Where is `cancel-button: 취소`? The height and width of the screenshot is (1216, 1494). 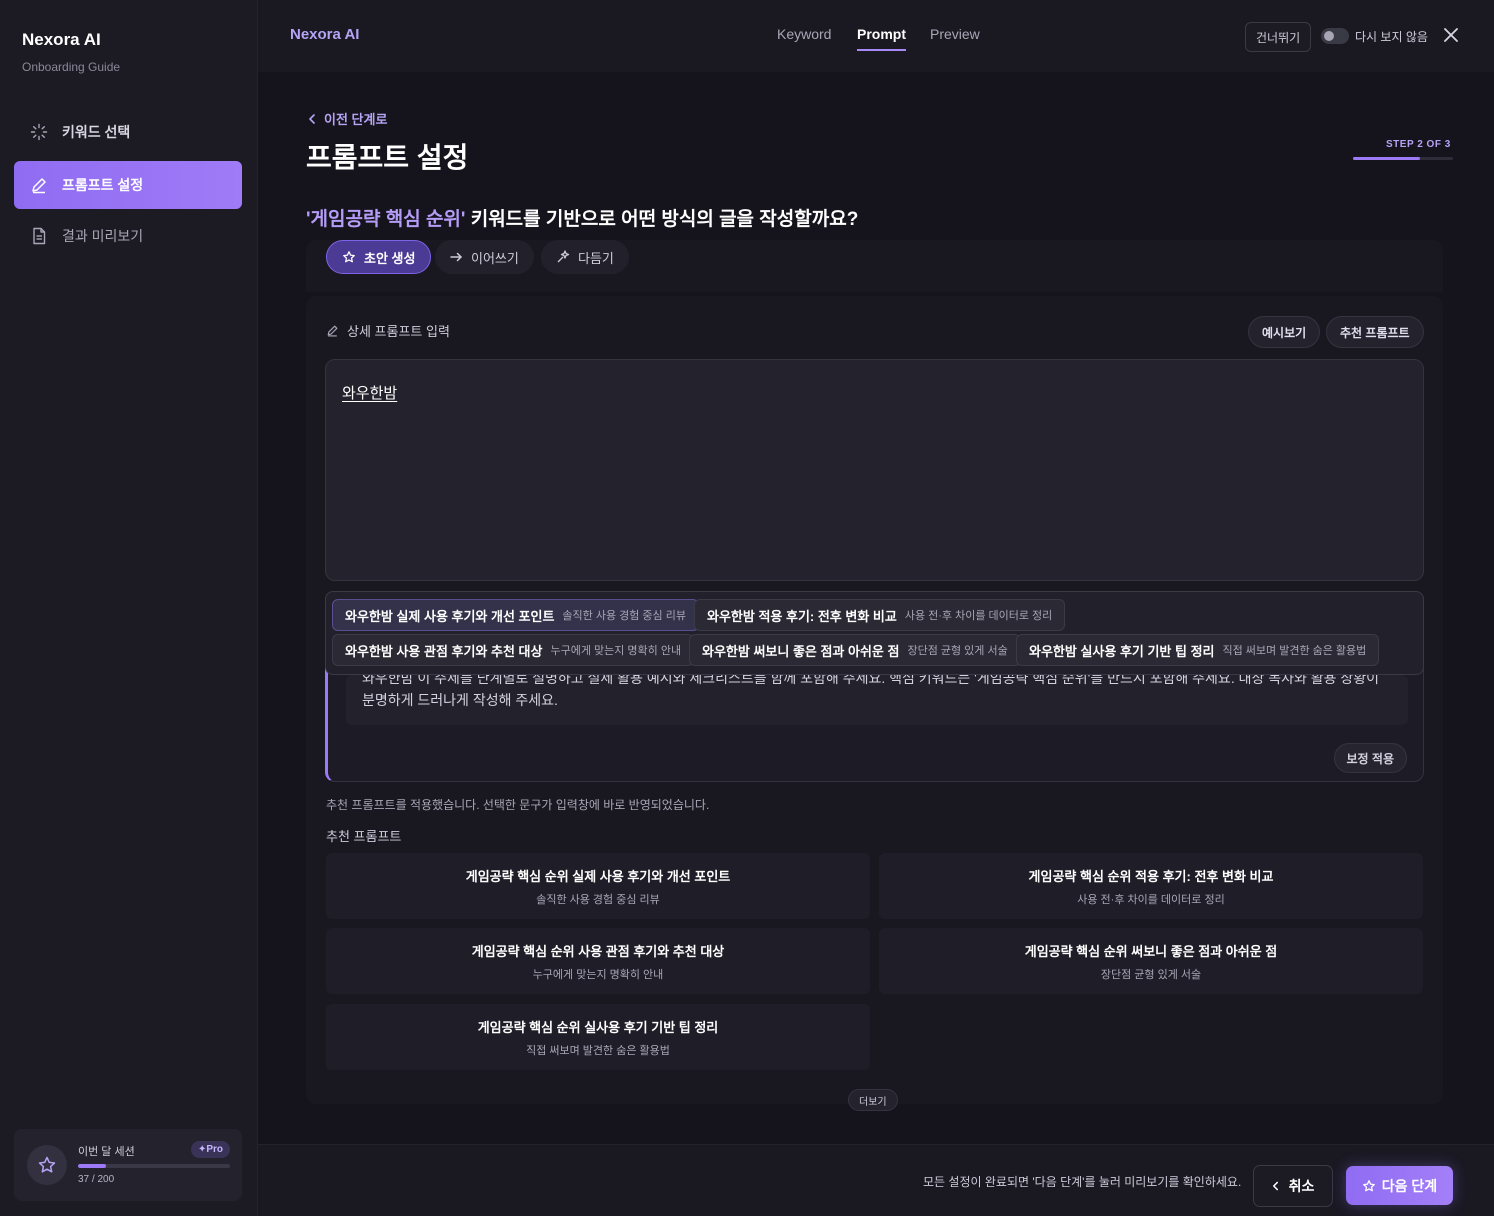 cancel-button: 취소 is located at coordinates (1293, 1186).